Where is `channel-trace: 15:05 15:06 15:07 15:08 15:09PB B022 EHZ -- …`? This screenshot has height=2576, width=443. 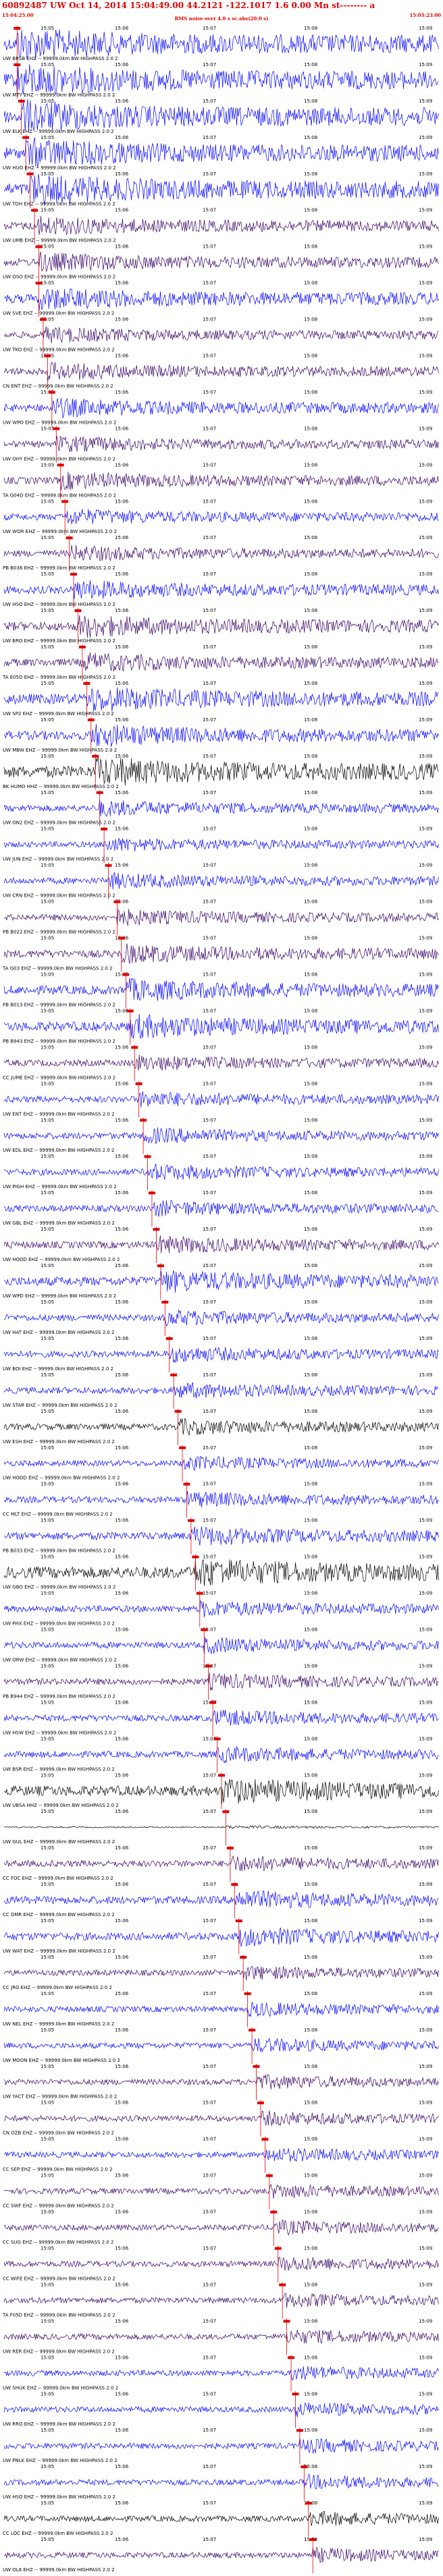
channel-trace: 15:05 15:06 15:07 15:08 15:09PB B022 EHZ -- … is located at coordinates (221, 917).